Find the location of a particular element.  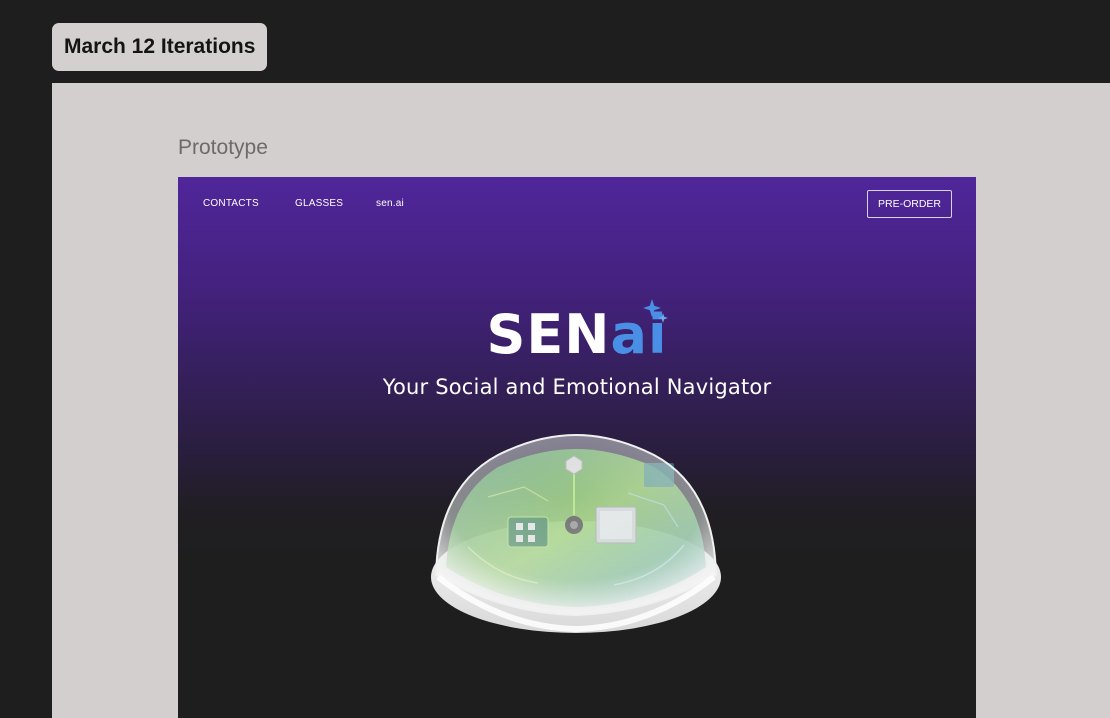

nav-link-contacts: CONTACTS is located at coordinates (231, 203).